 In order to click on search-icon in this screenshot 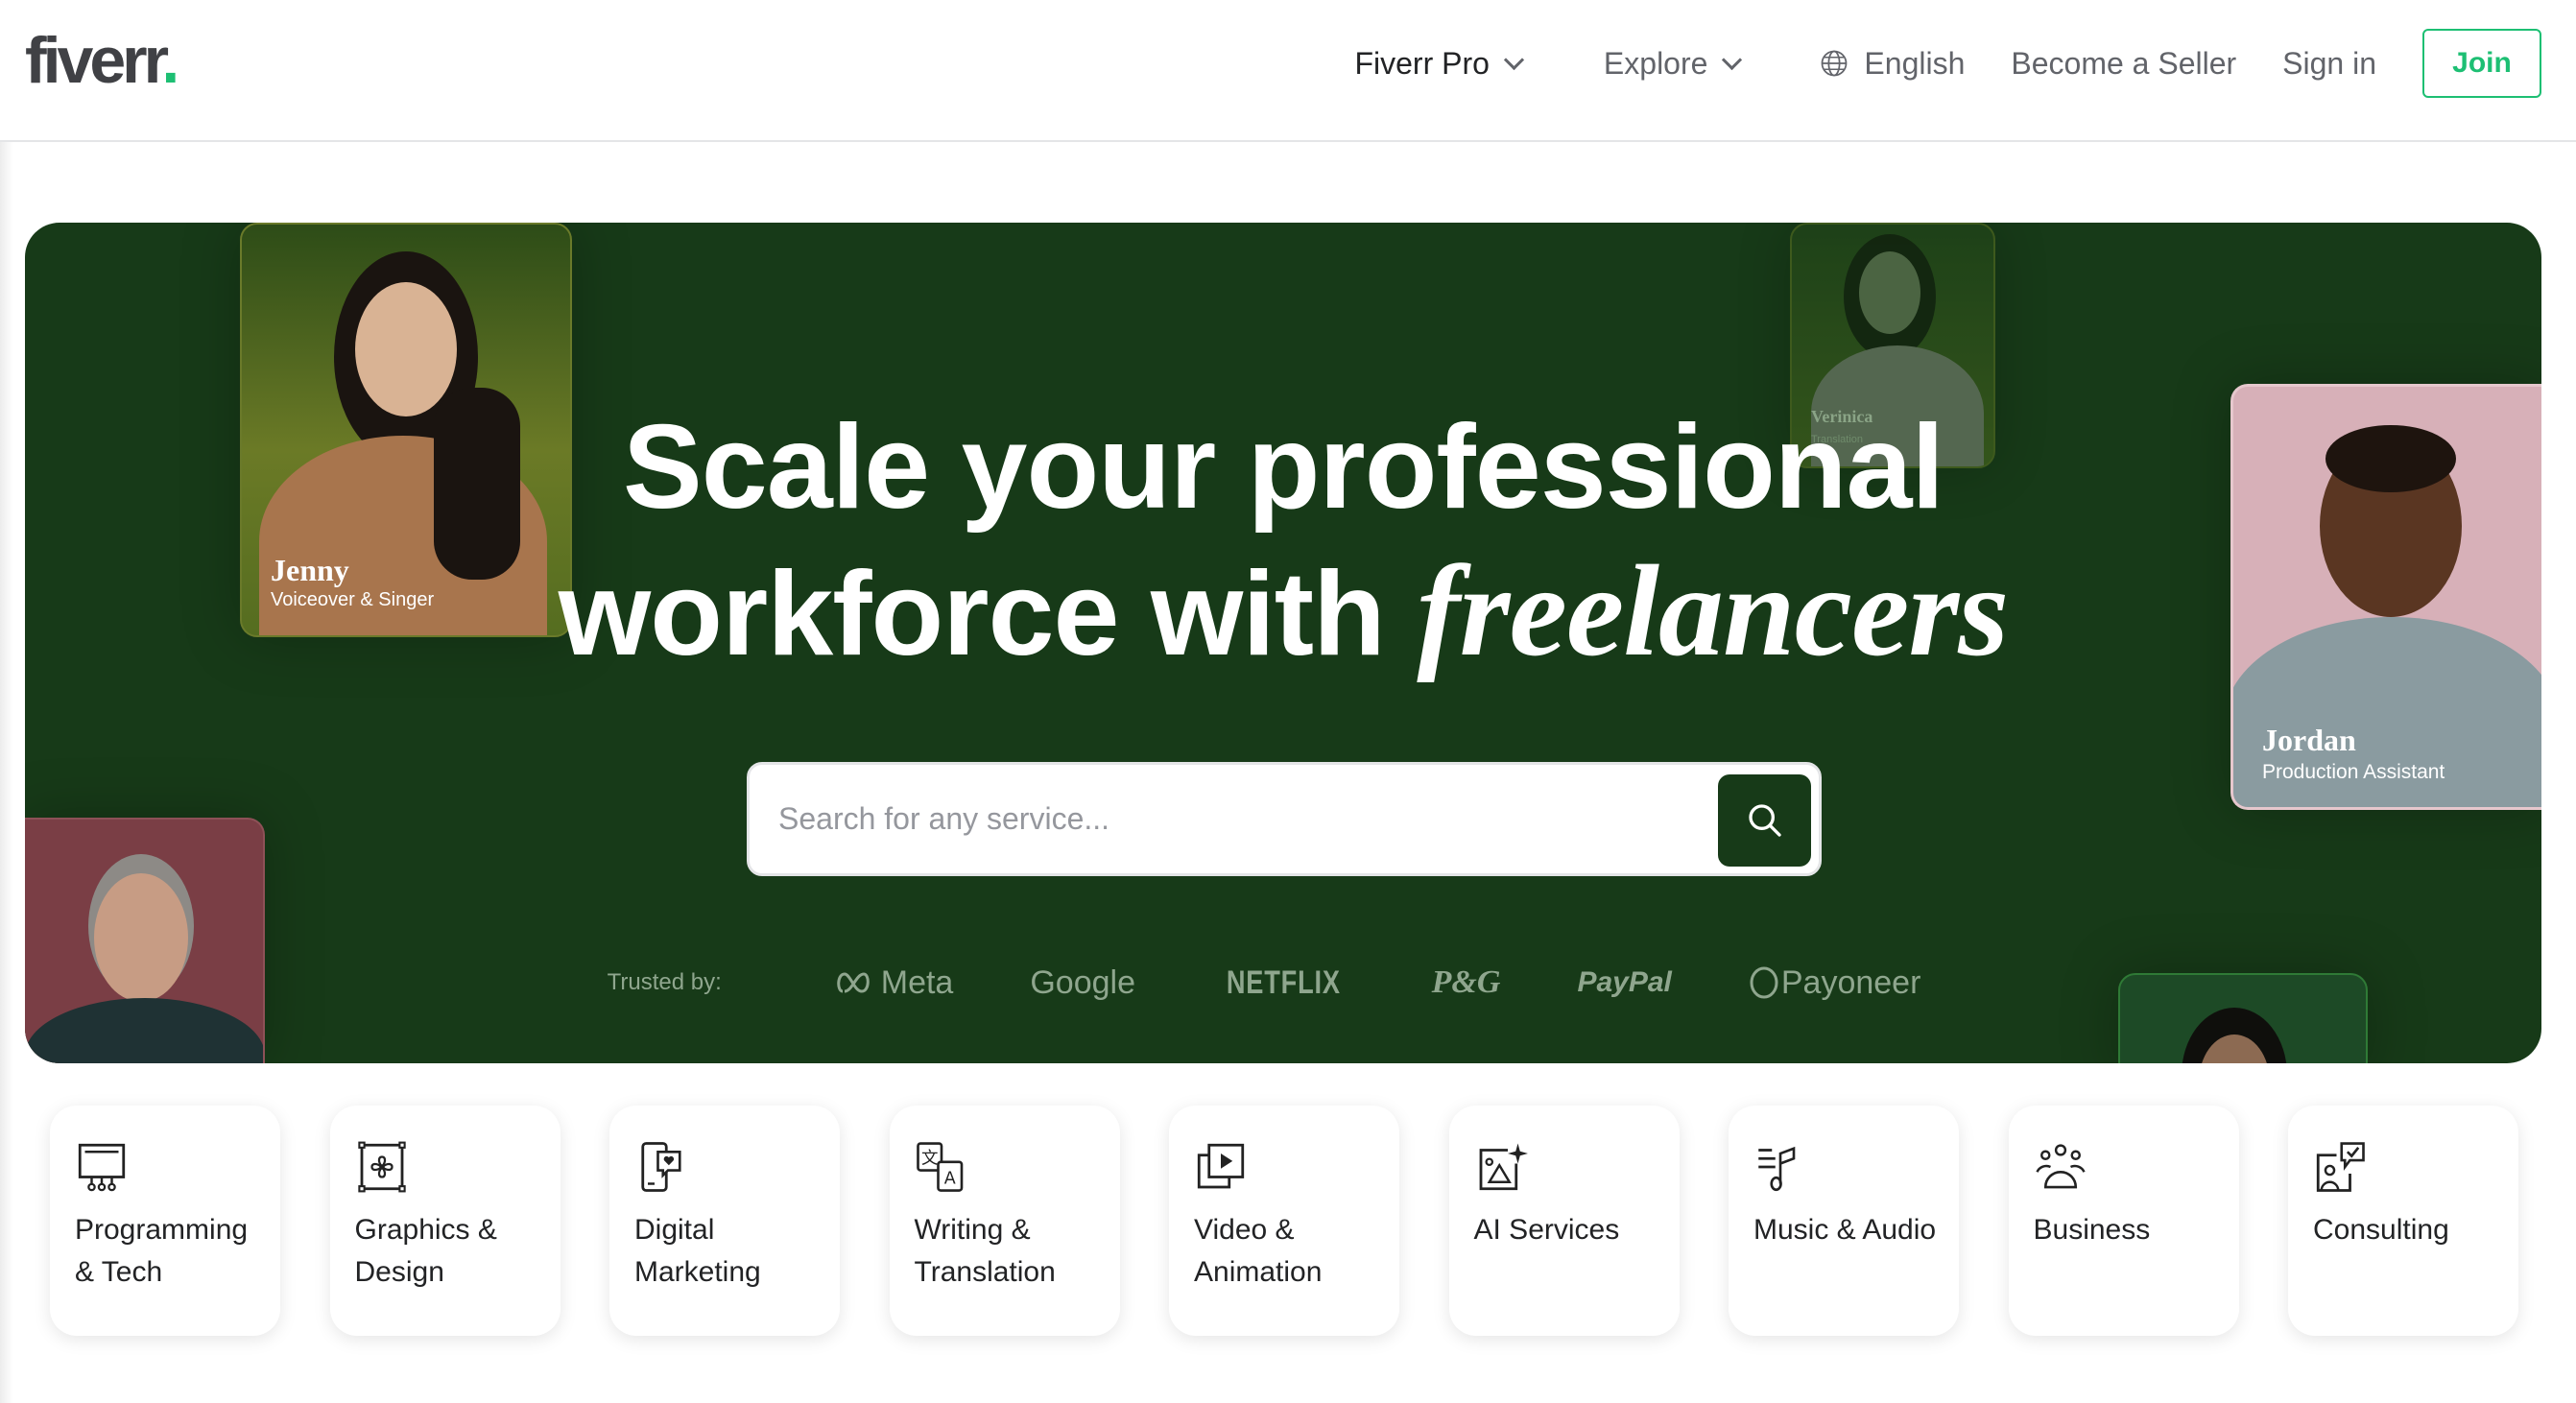, I will do `click(1764, 820)`.